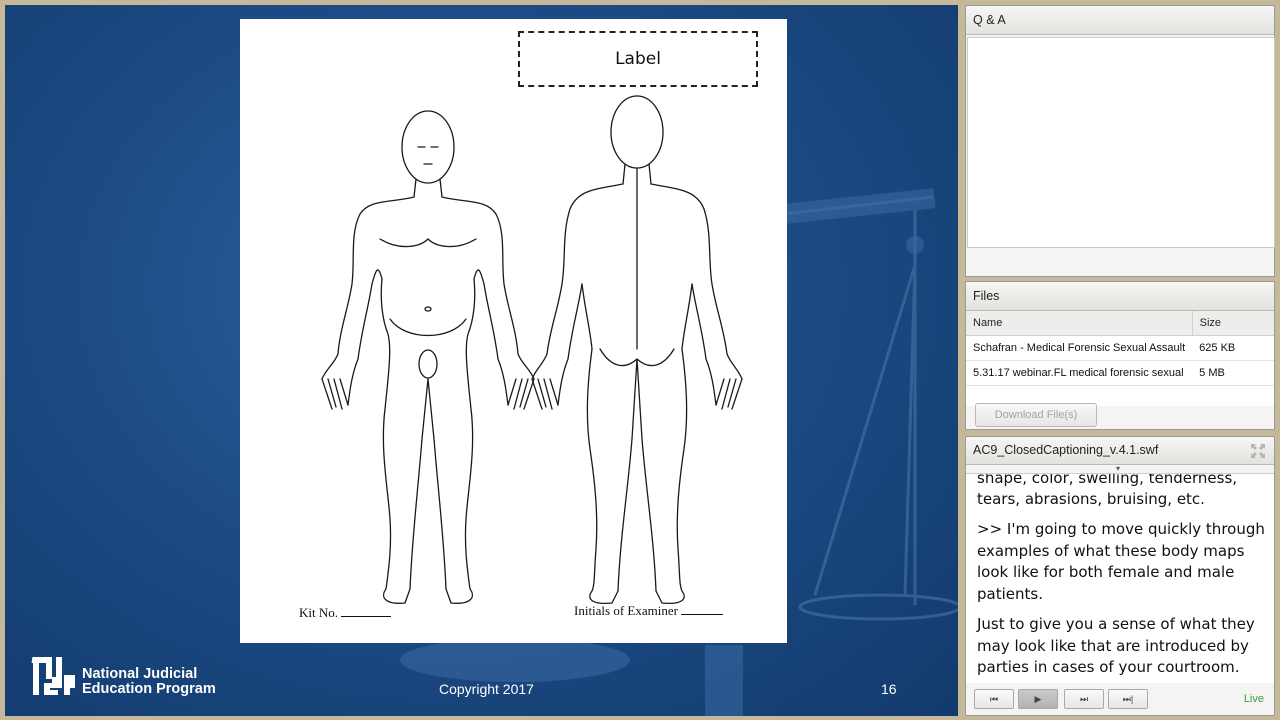  I want to click on label-box: Label, so click(638, 59).